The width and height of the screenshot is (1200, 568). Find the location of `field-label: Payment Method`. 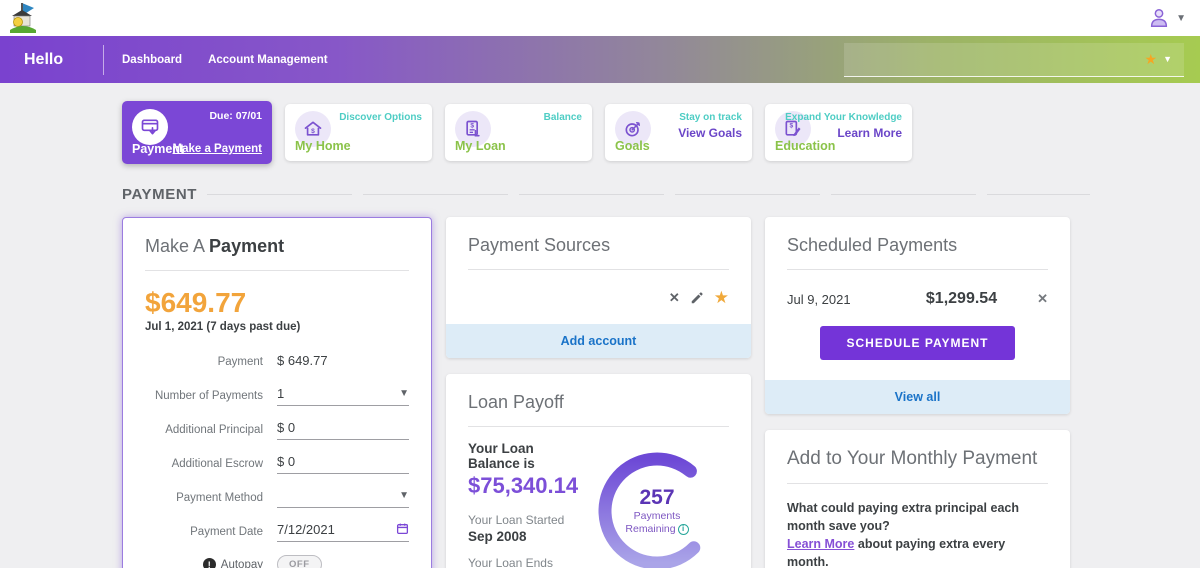

field-label: Payment Method is located at coordinates (219, 498).